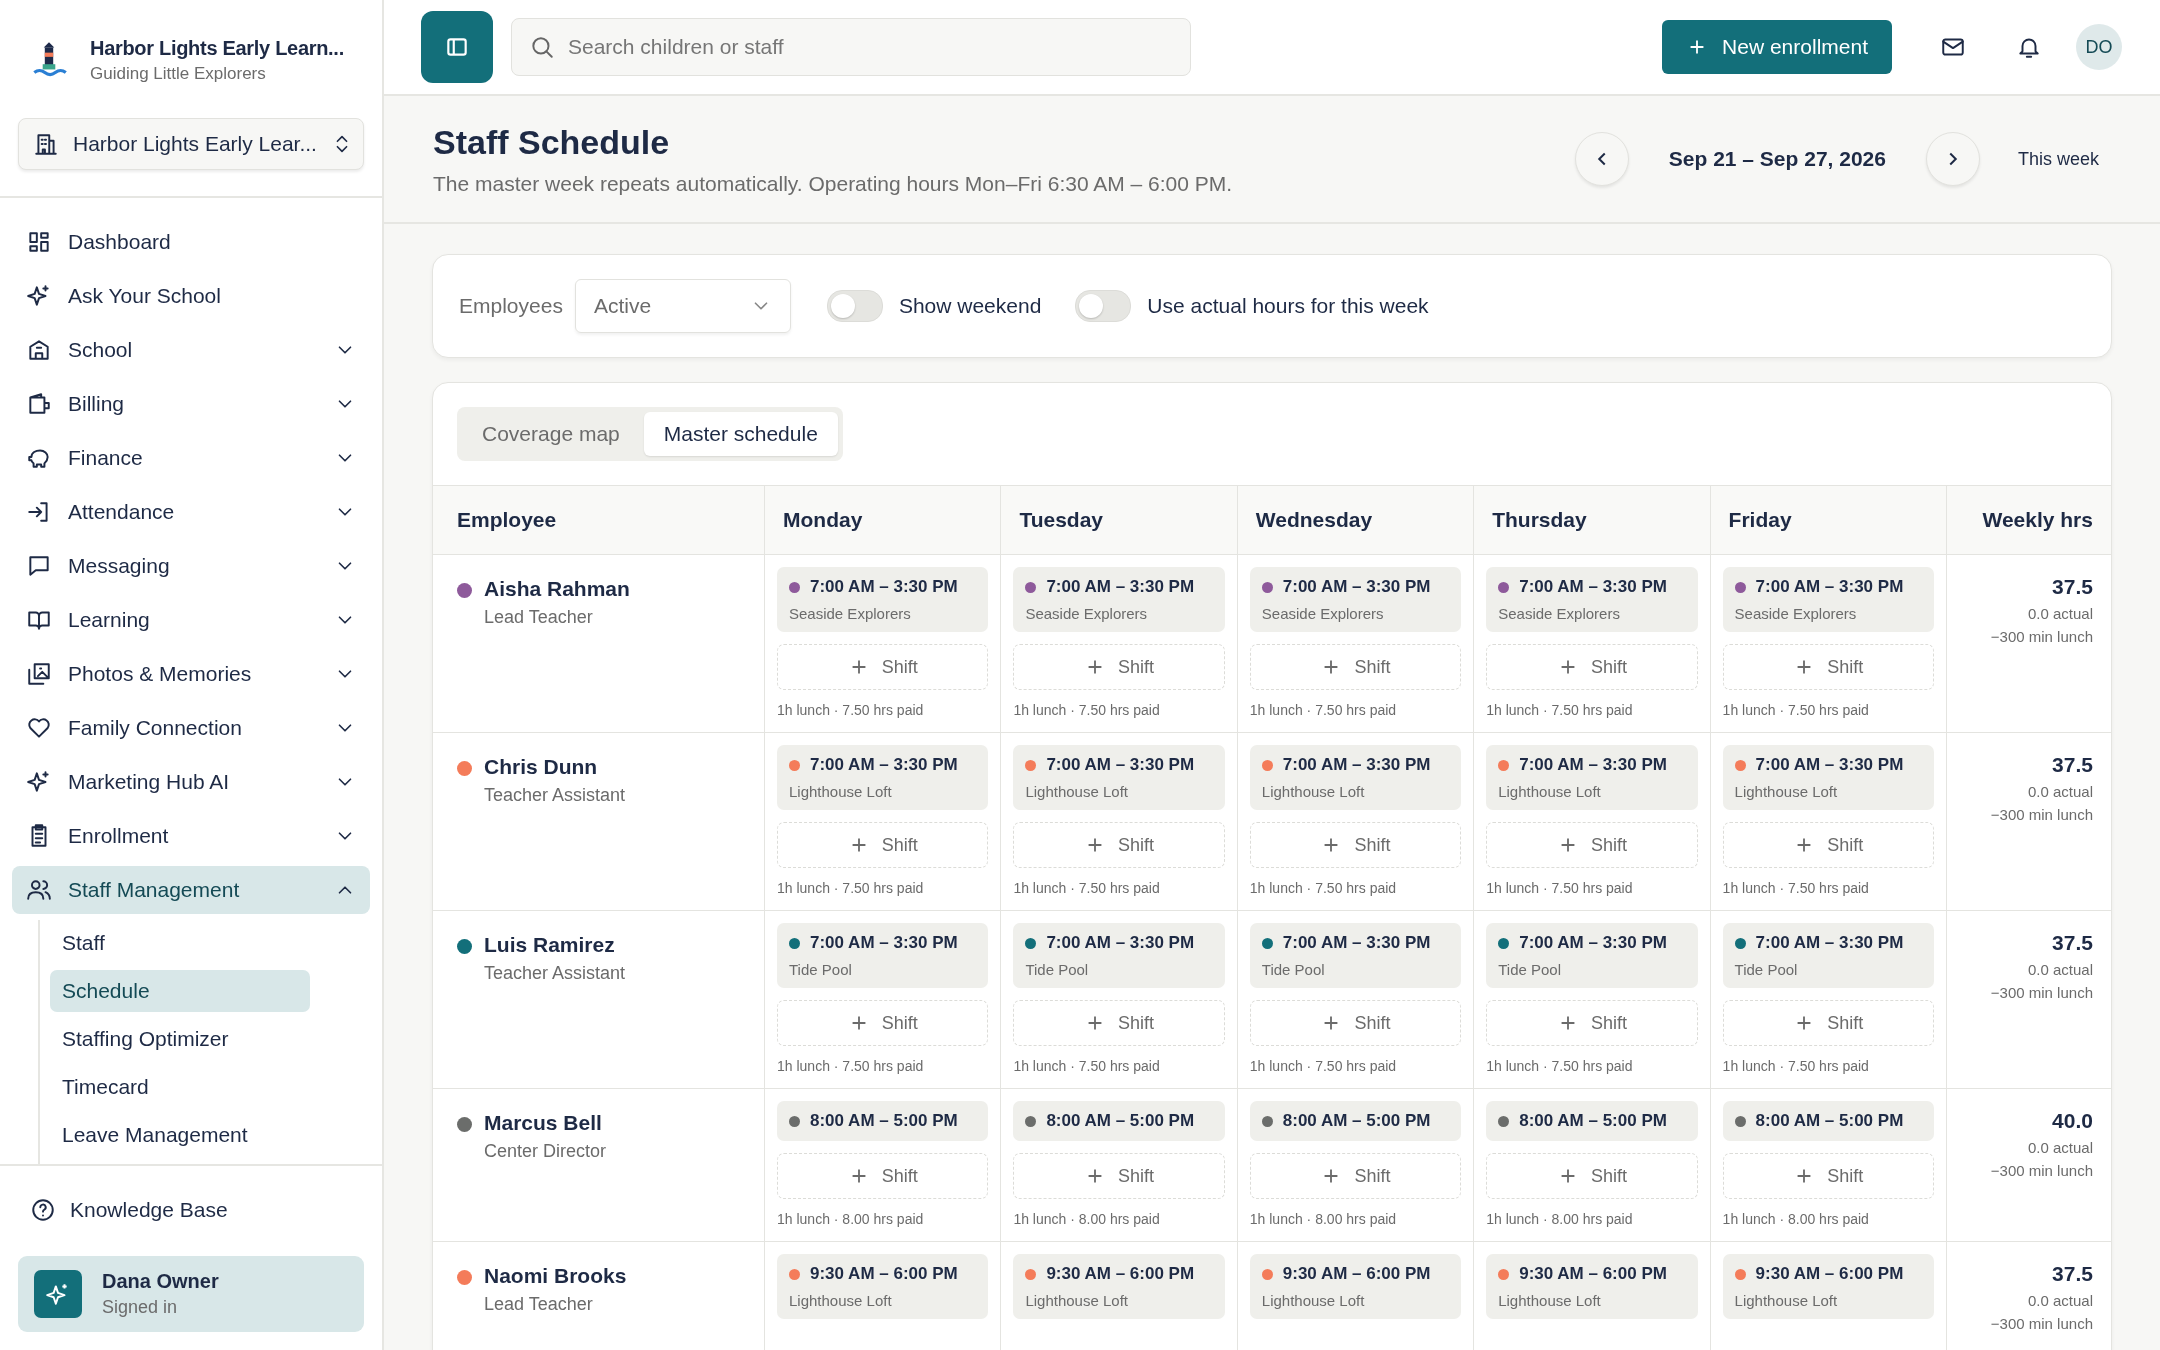 The width and height of the screenshot is (2160, 1350). Describe the element at coordinates (2099, 47) in the screenshot. I see `user-avatar: DO` at that location.